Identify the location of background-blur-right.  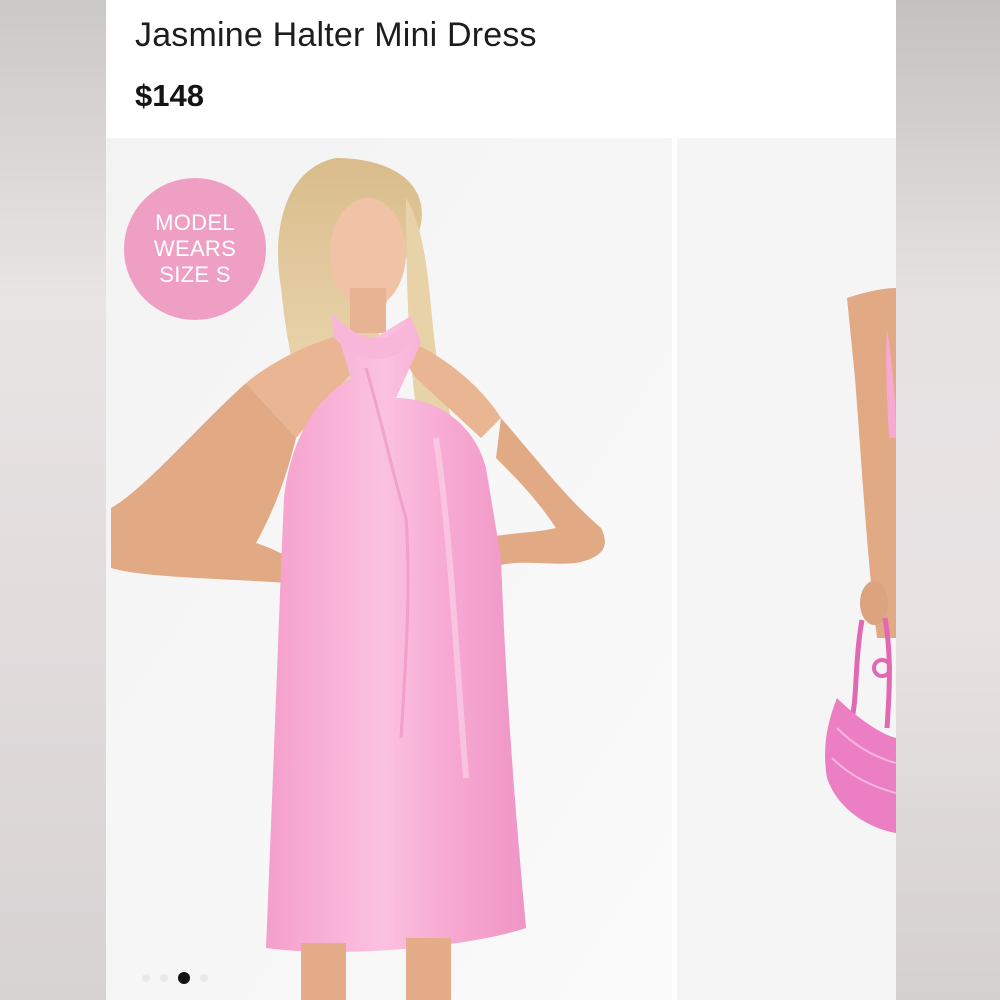
(948, 500).